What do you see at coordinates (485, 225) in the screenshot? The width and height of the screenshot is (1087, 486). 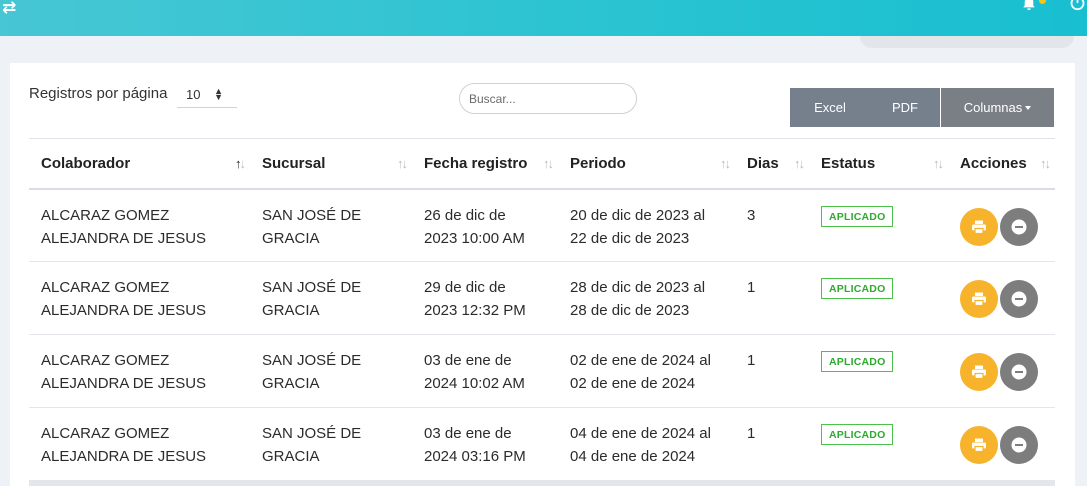 I see `cell-fecha-registro: 26 de dic de 2023 10:00 AM` at bounding box center [485, 225].